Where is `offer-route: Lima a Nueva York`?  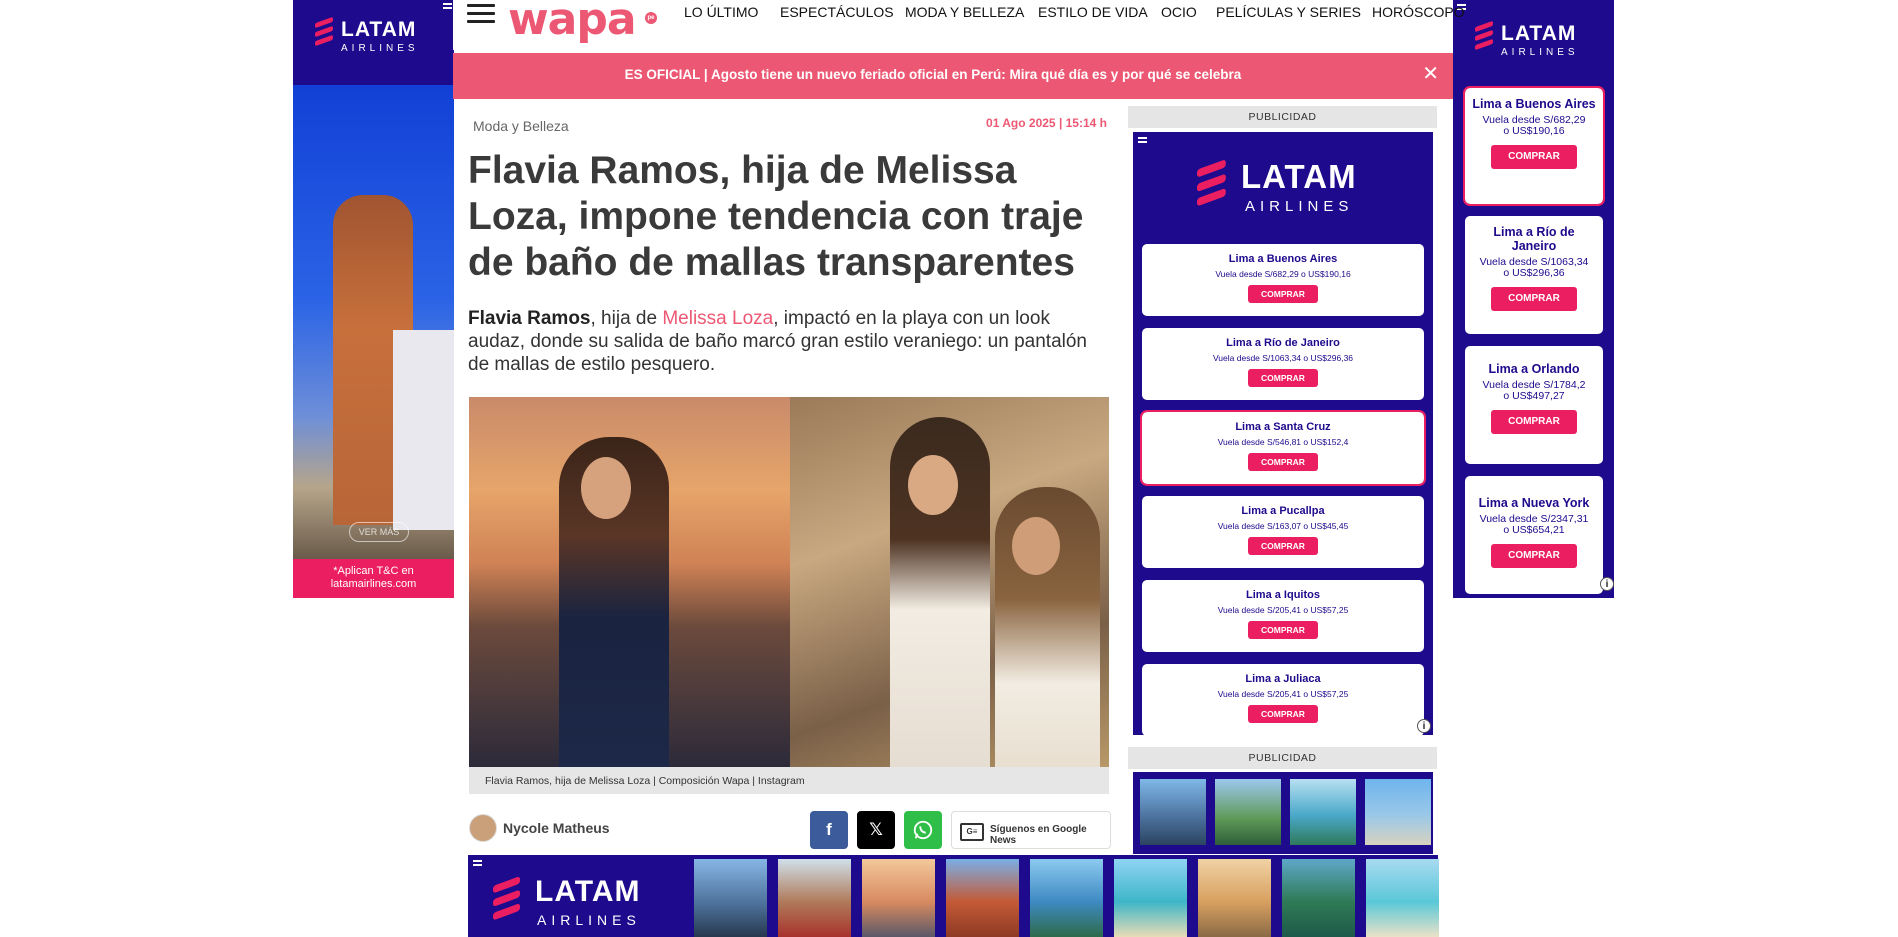 offer-route: Lima a Nueva York is located at coordinates (1534, 503).